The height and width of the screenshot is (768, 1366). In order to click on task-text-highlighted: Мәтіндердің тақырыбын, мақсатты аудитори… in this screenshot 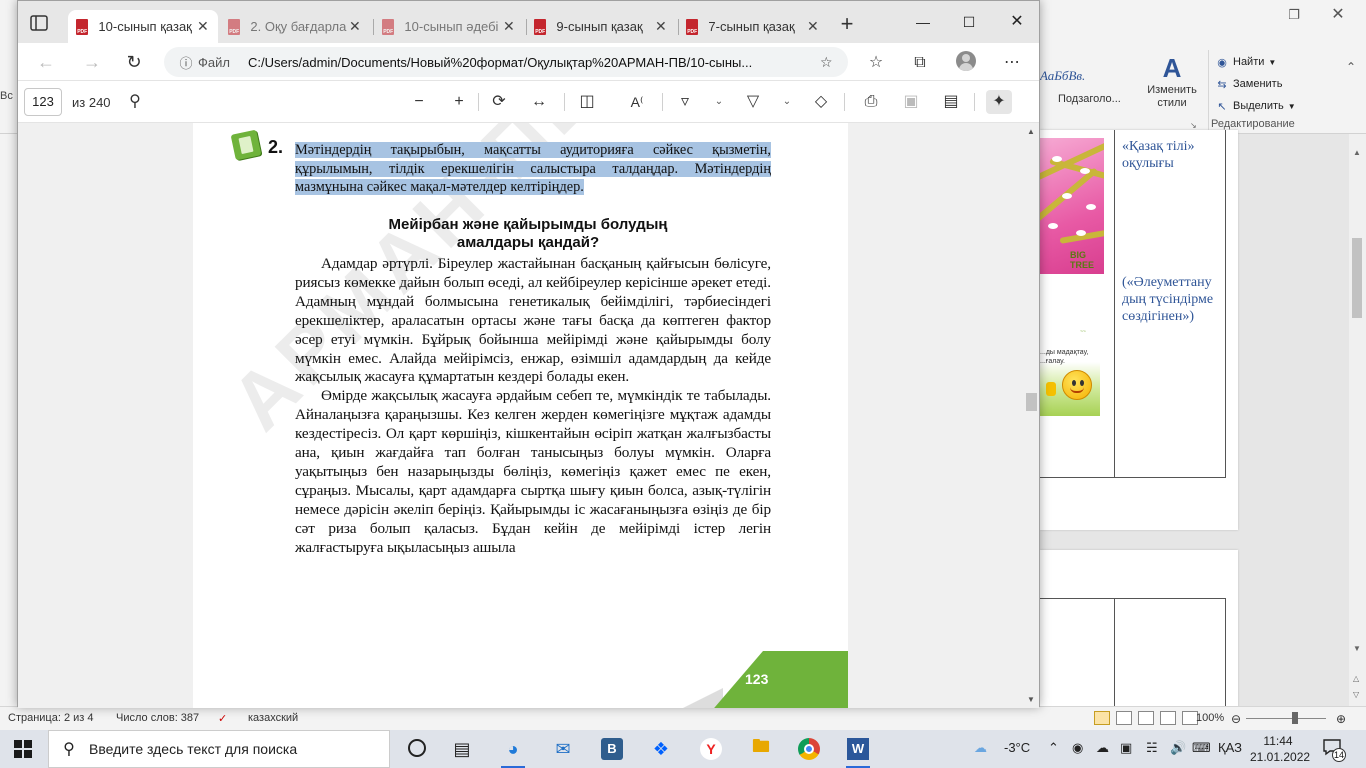, I will do `click(533, 168)`.